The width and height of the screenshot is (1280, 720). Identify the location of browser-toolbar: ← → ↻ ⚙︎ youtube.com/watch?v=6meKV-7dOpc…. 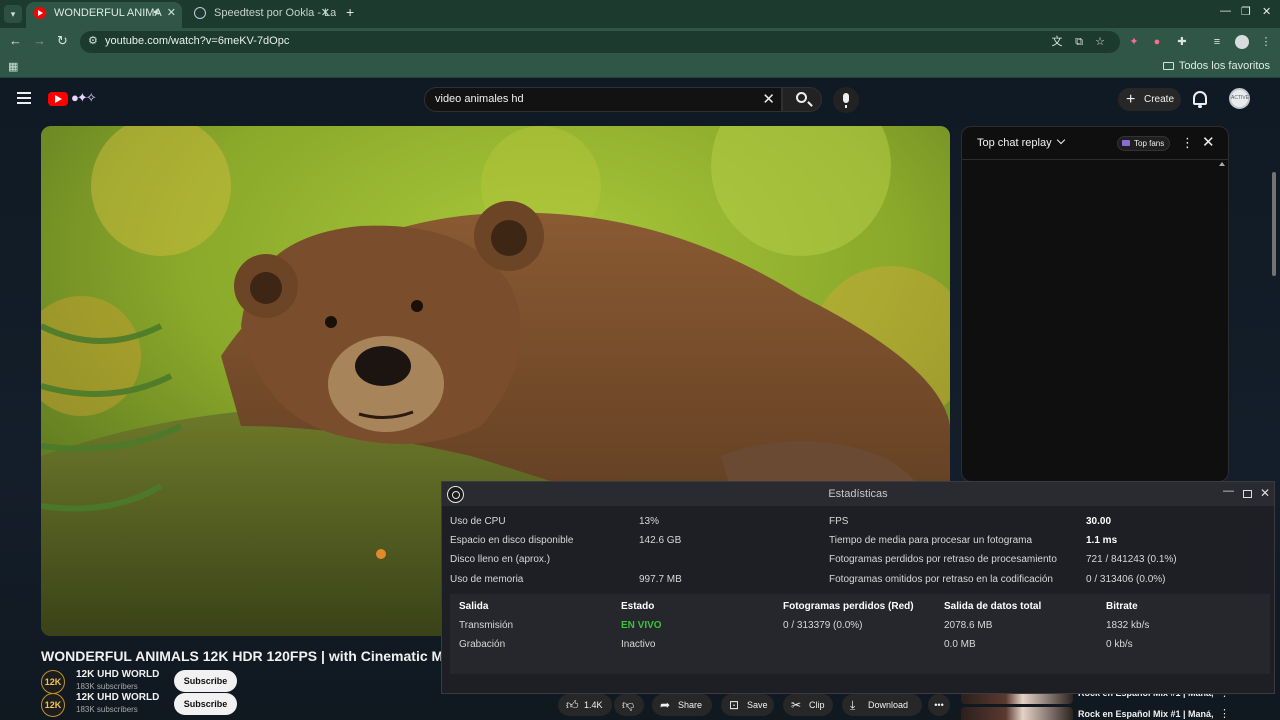
(640, 42).